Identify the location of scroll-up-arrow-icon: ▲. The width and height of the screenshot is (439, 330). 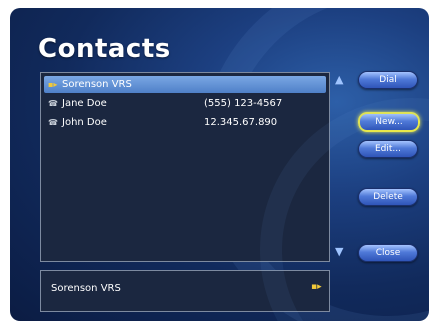
(339, 79).